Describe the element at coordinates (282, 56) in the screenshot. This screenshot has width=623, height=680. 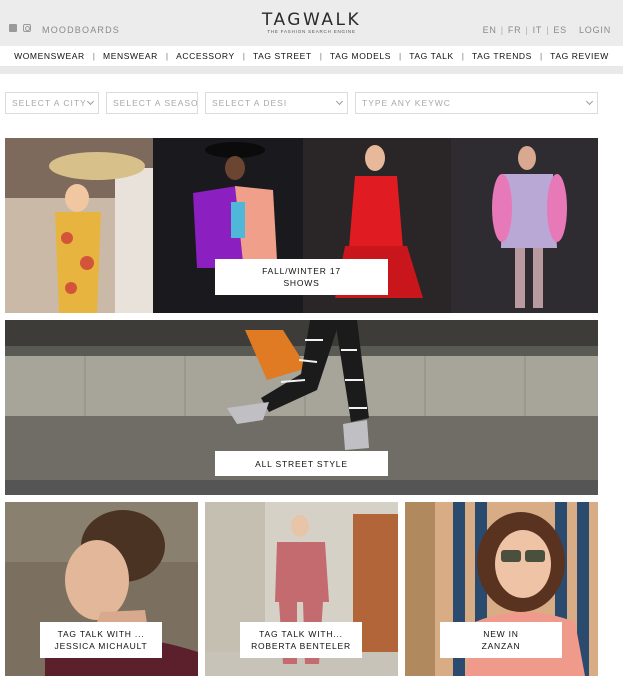
I see `nav-tag-street: TAG STREET` at that location.